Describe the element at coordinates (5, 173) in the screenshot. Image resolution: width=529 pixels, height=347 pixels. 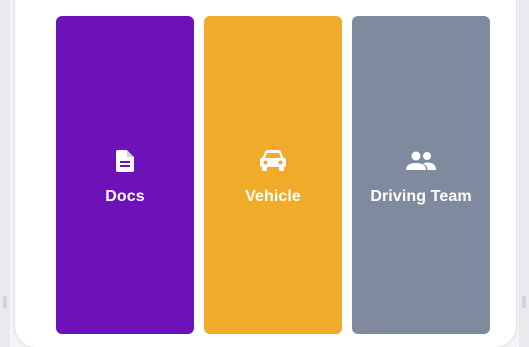
I see `left-edge` at that location.